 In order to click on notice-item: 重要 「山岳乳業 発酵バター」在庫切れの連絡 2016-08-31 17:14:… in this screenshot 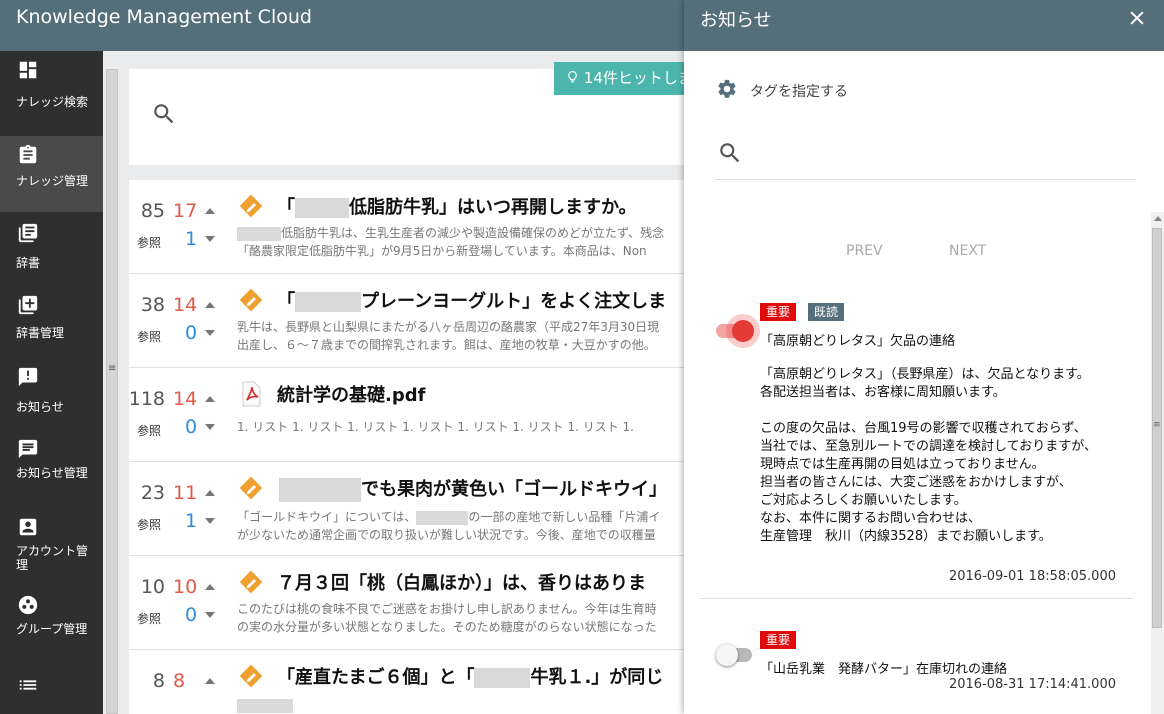, I will do `click(916, 672)`.